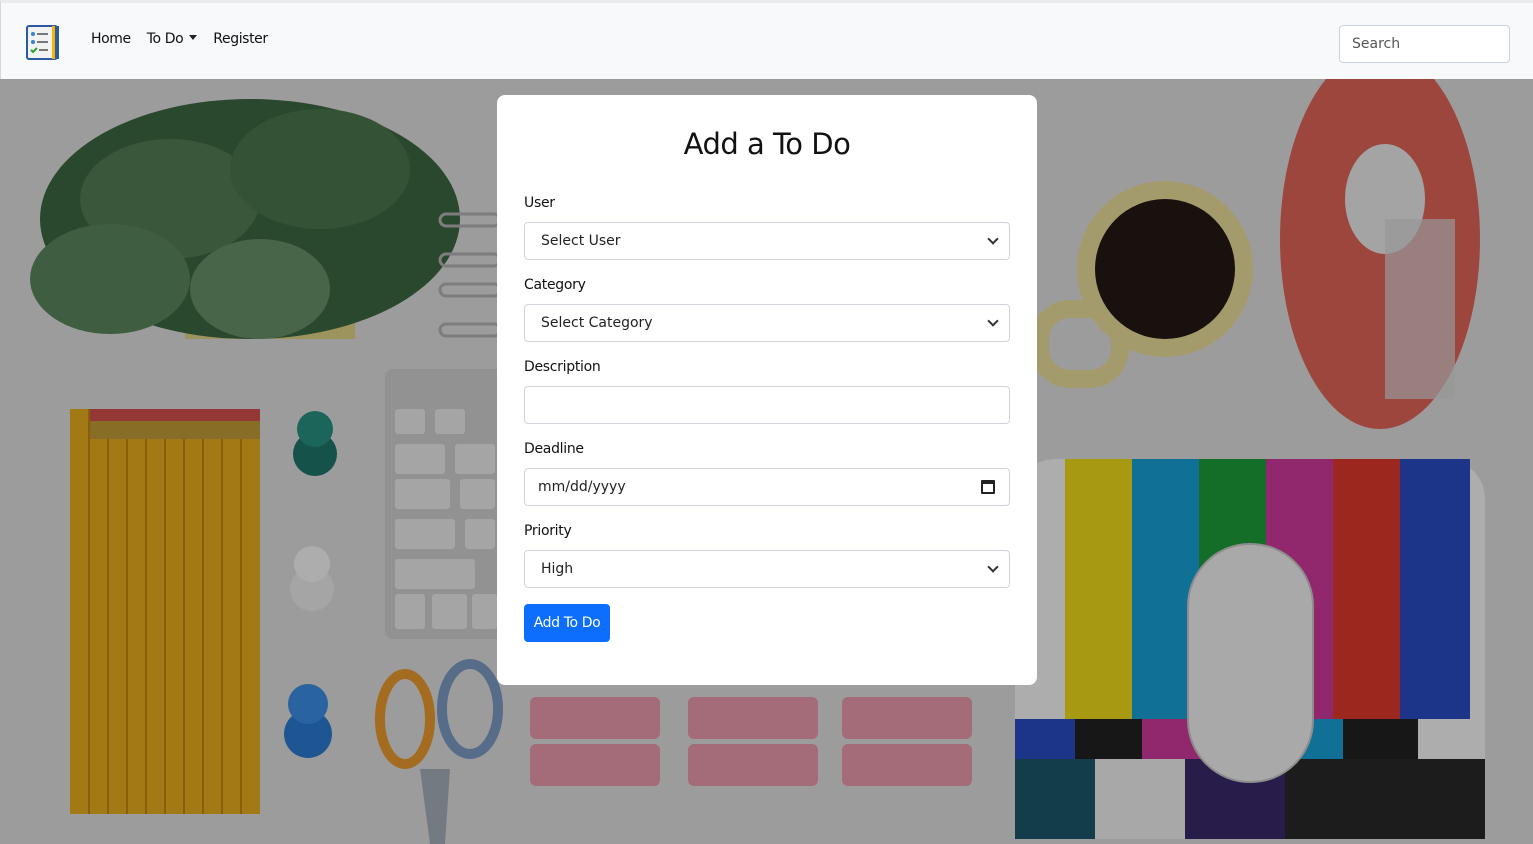 This screenshot has width=1533, height=844. I want to click on nav-dropdown-todo: To Do, so click(172, 39).